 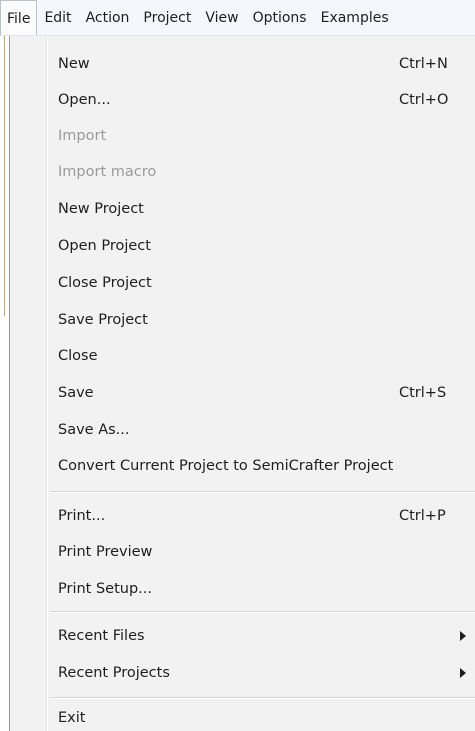 I want to click on menu-item-shortcut: Ctrl+O, so click(x=424, y=100).